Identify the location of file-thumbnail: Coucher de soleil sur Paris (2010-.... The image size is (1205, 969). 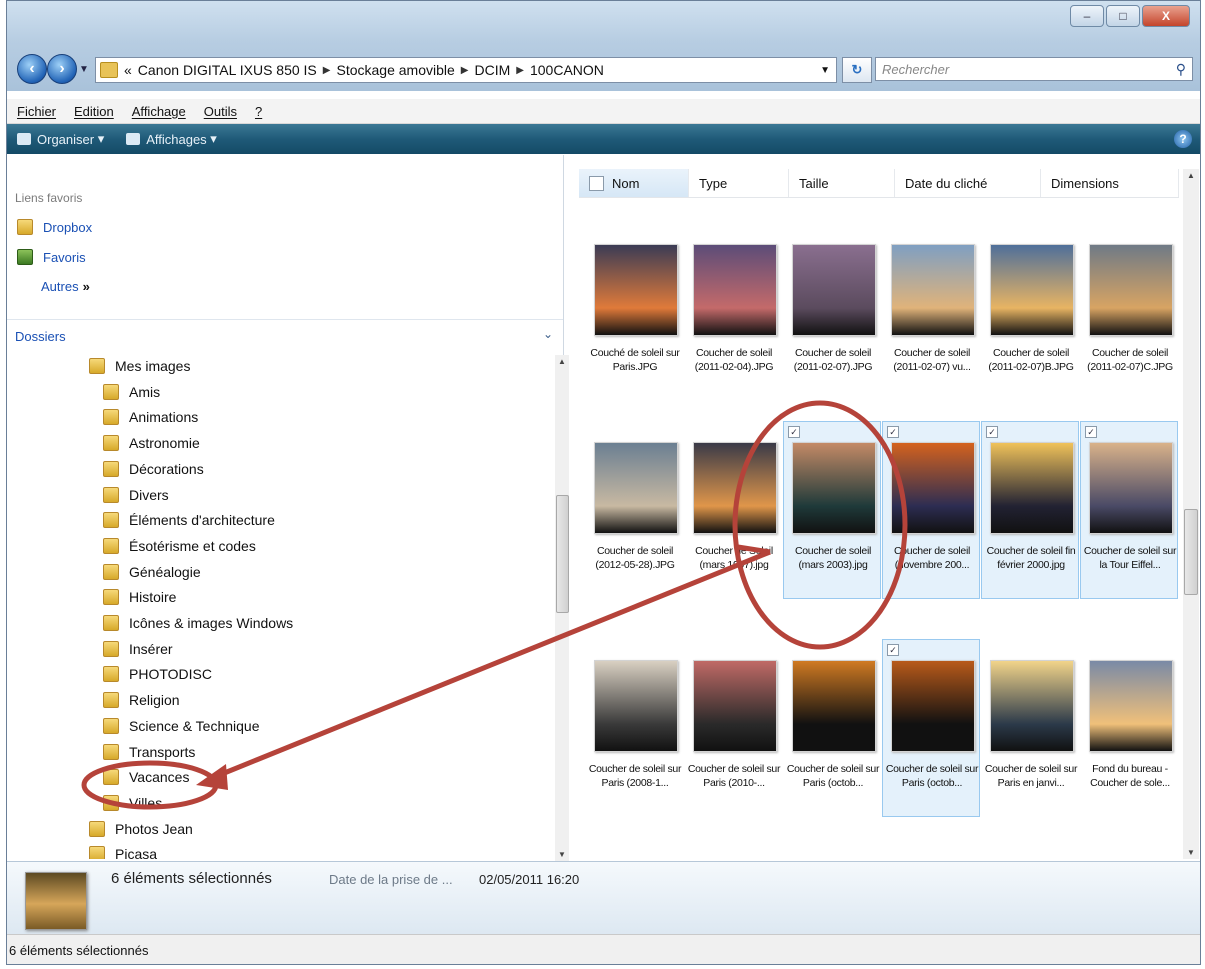
(733, 728).